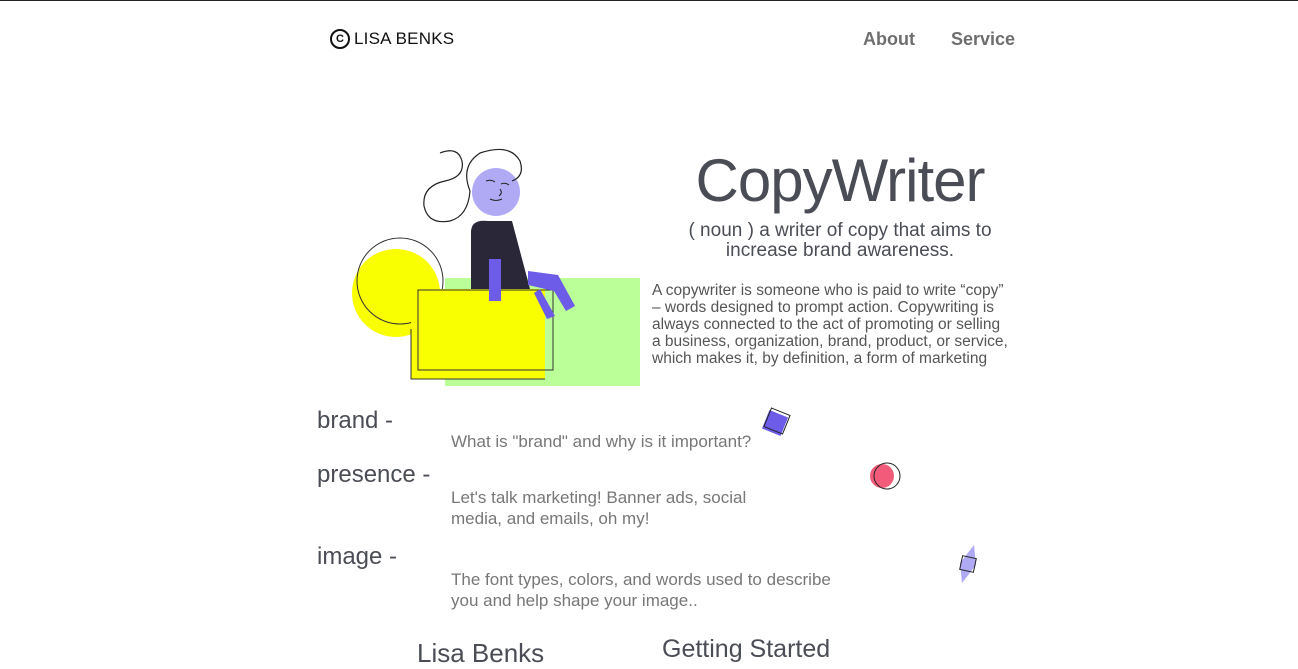 This screenshot has width=1298, height=669. Describe the element at coordinates (840, 180) in the screenshot. I see `page-title: CopyWriter` at that location.